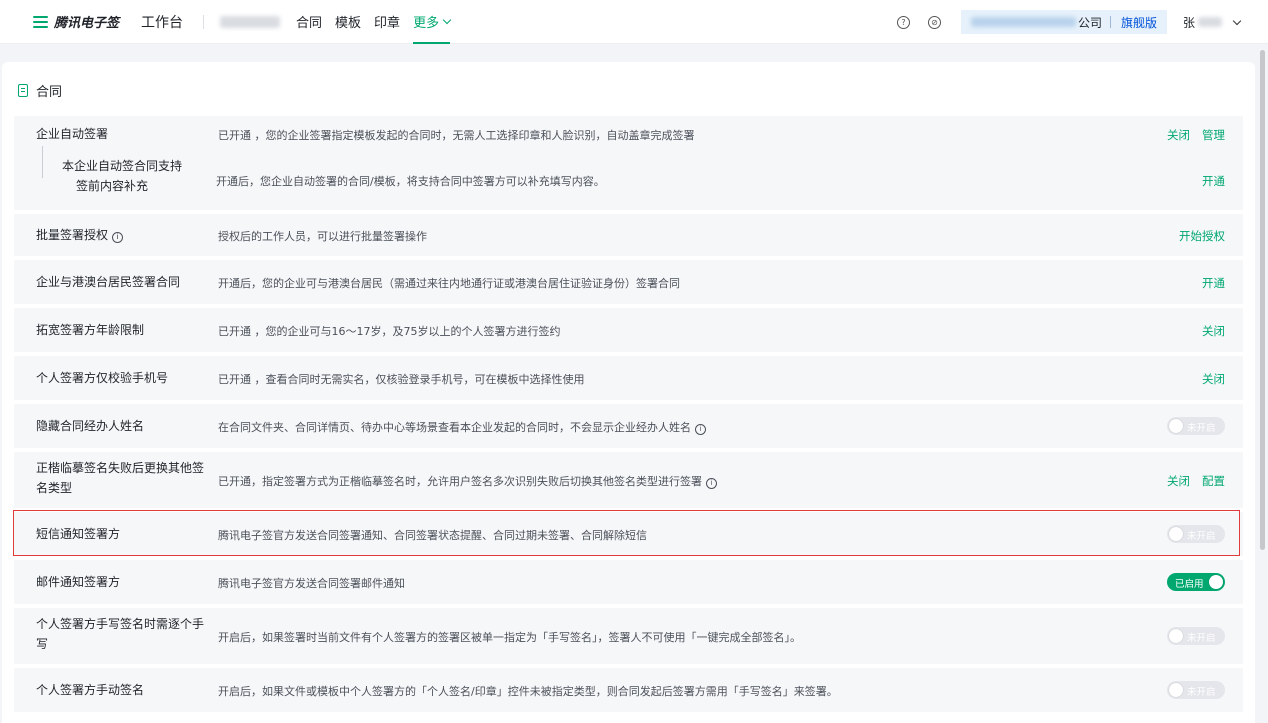  Describe the element at coordinates (322, 236) in the screenshot. I see `setting-desc: 授权后的工作人员，可以进行批量签署操作` at that location.